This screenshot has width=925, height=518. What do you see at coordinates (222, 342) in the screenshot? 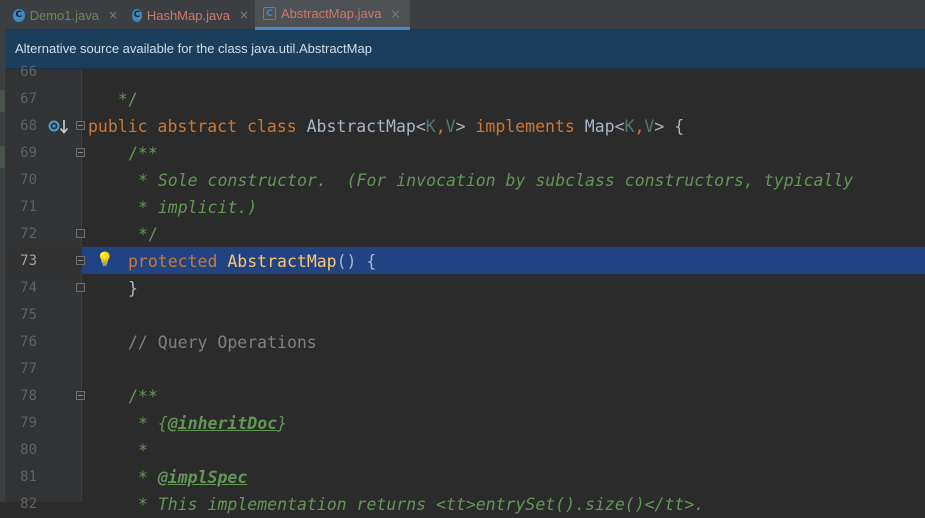
I see `code-line-76: // Query Operations` at bounding box center [222, 342].